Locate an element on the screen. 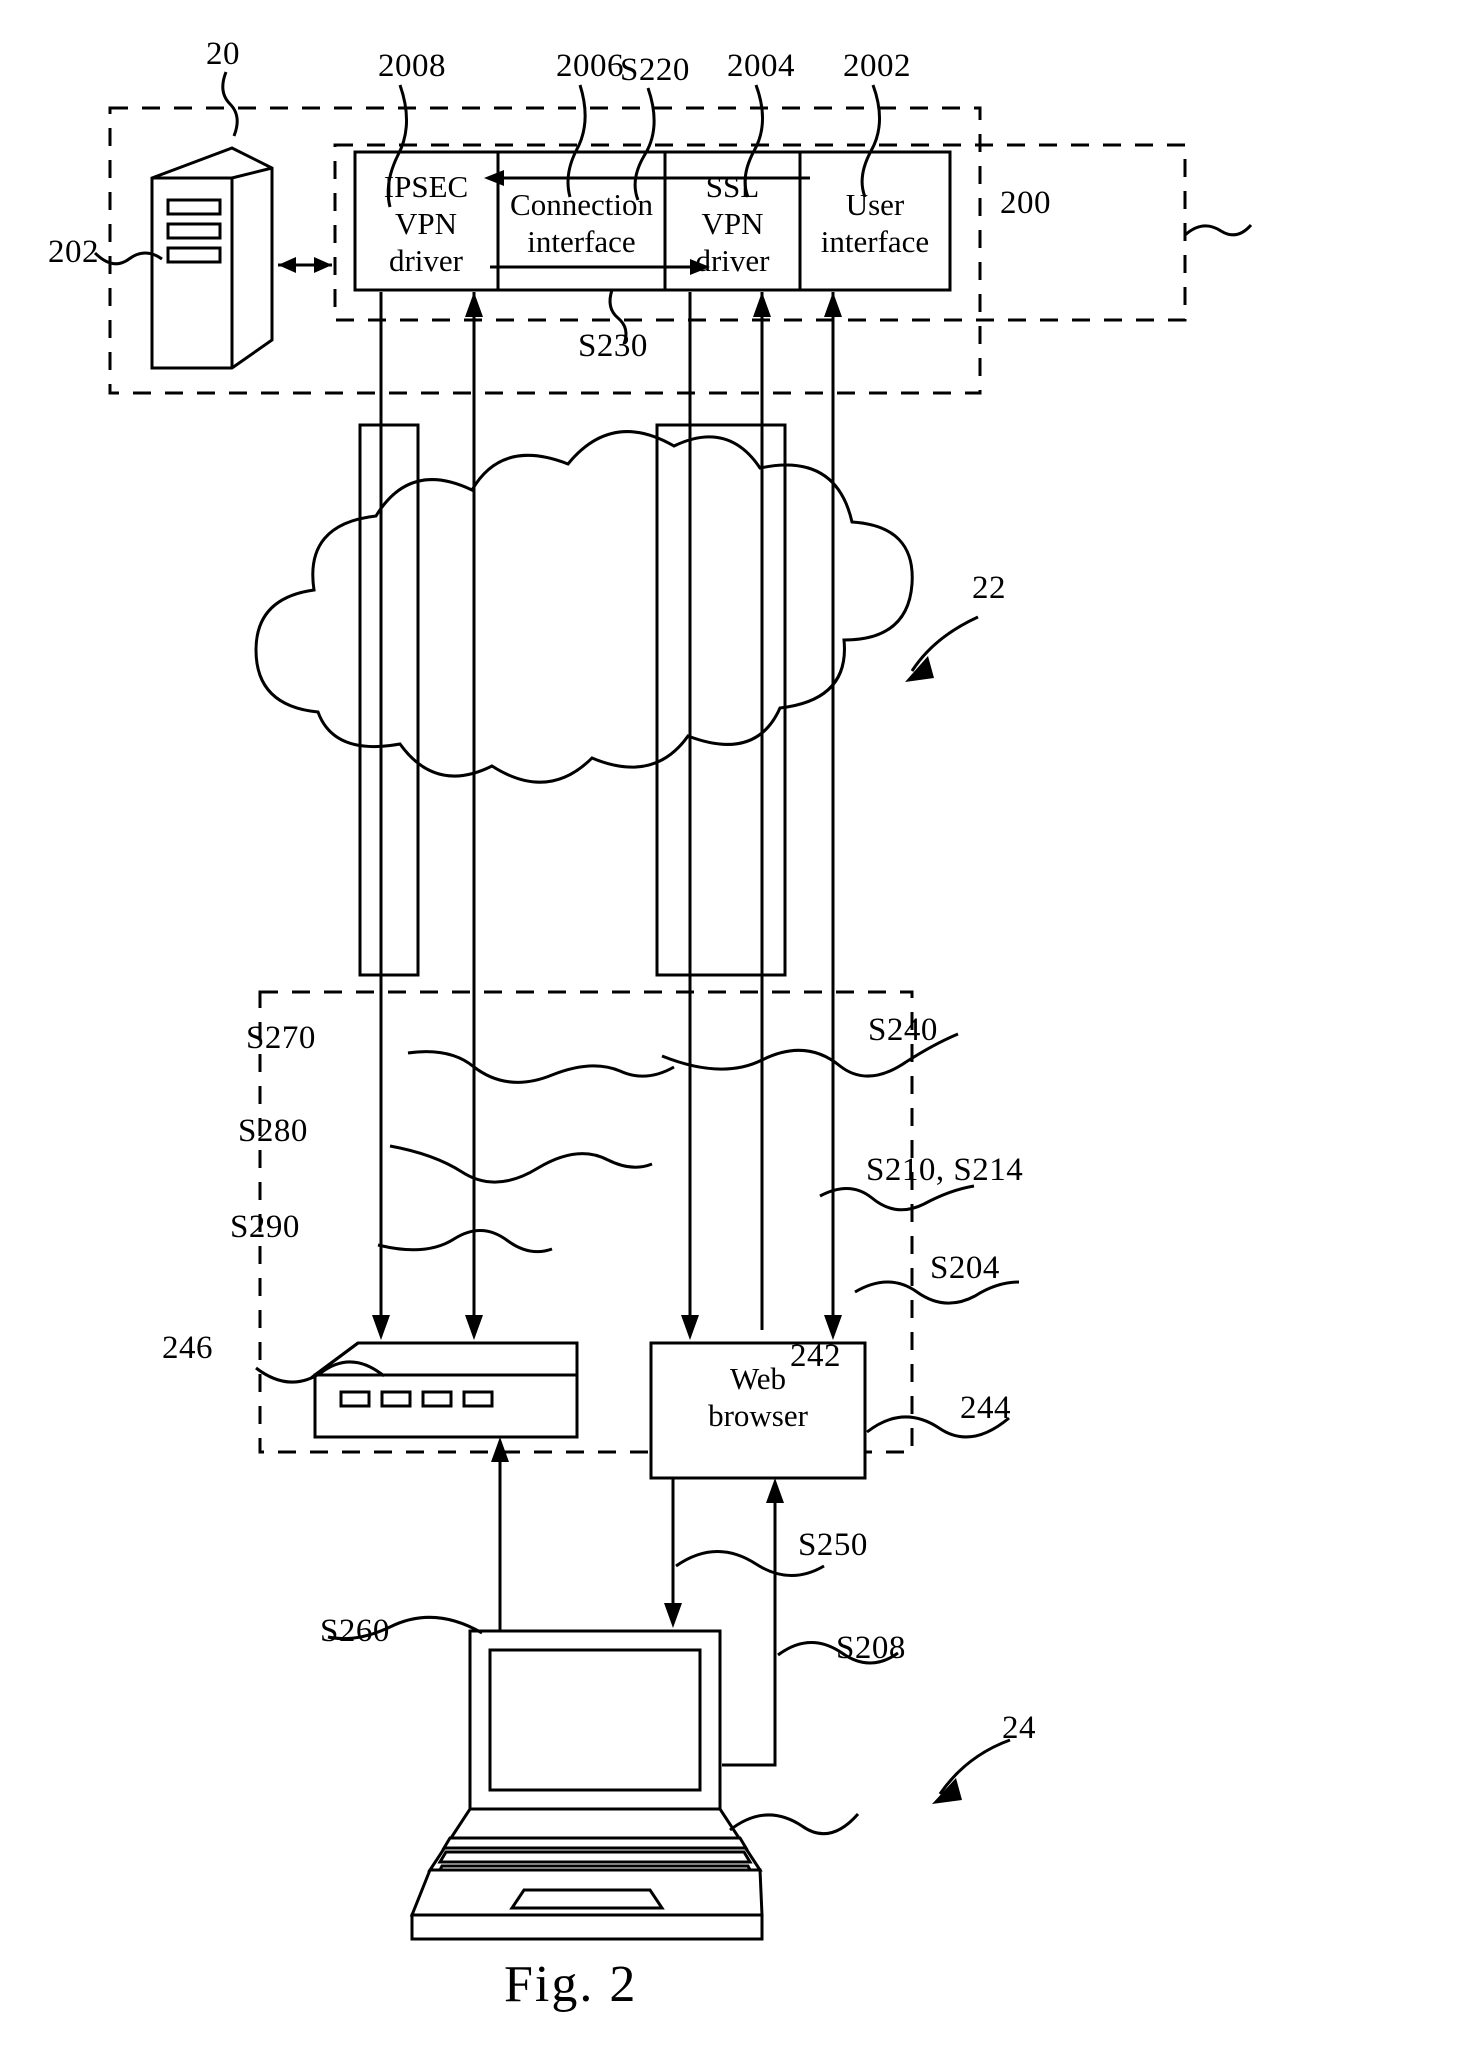  connection-line-2: interface is located at coordinates (581, 241).